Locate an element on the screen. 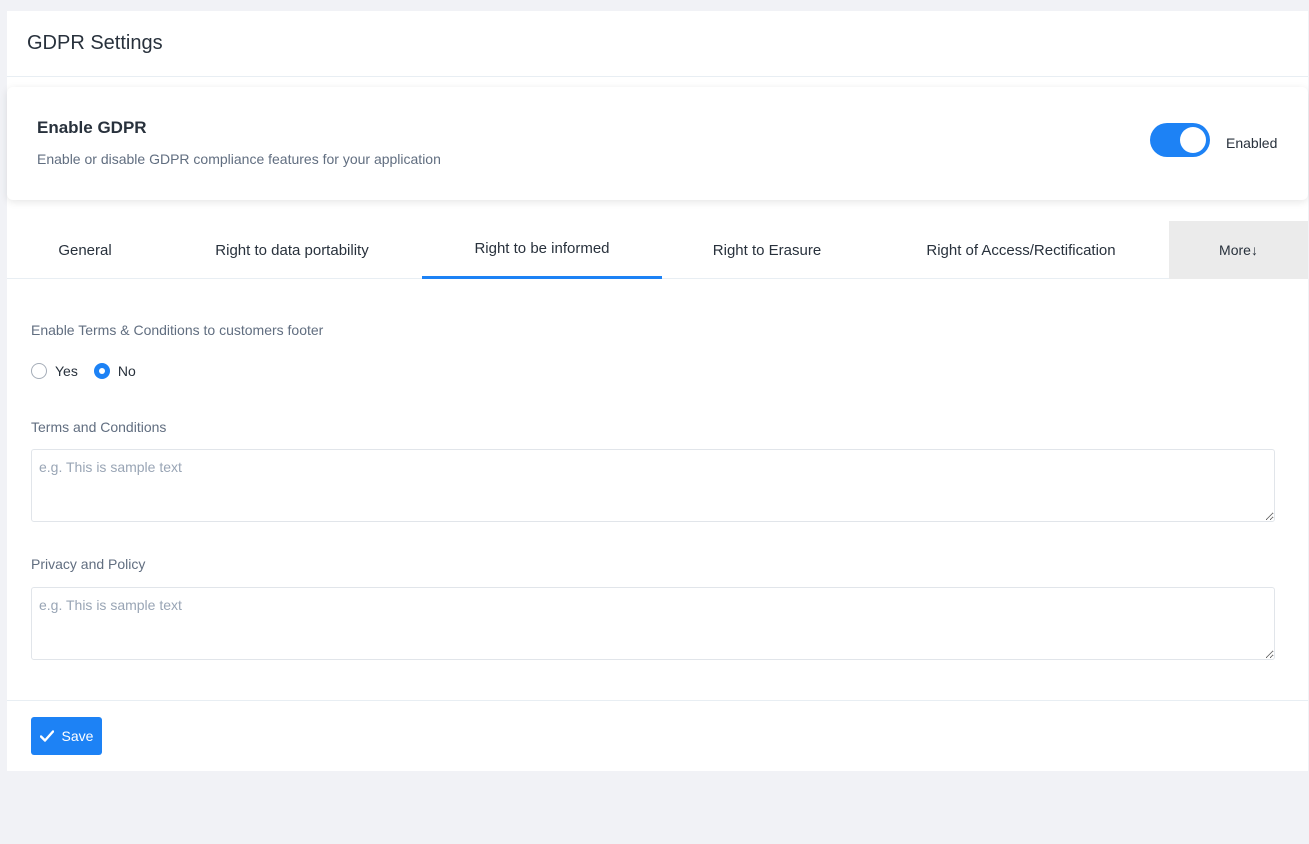 The width and height of the screenshot is (1309, 844). save-button: Save is located at coordinates (66, 736).